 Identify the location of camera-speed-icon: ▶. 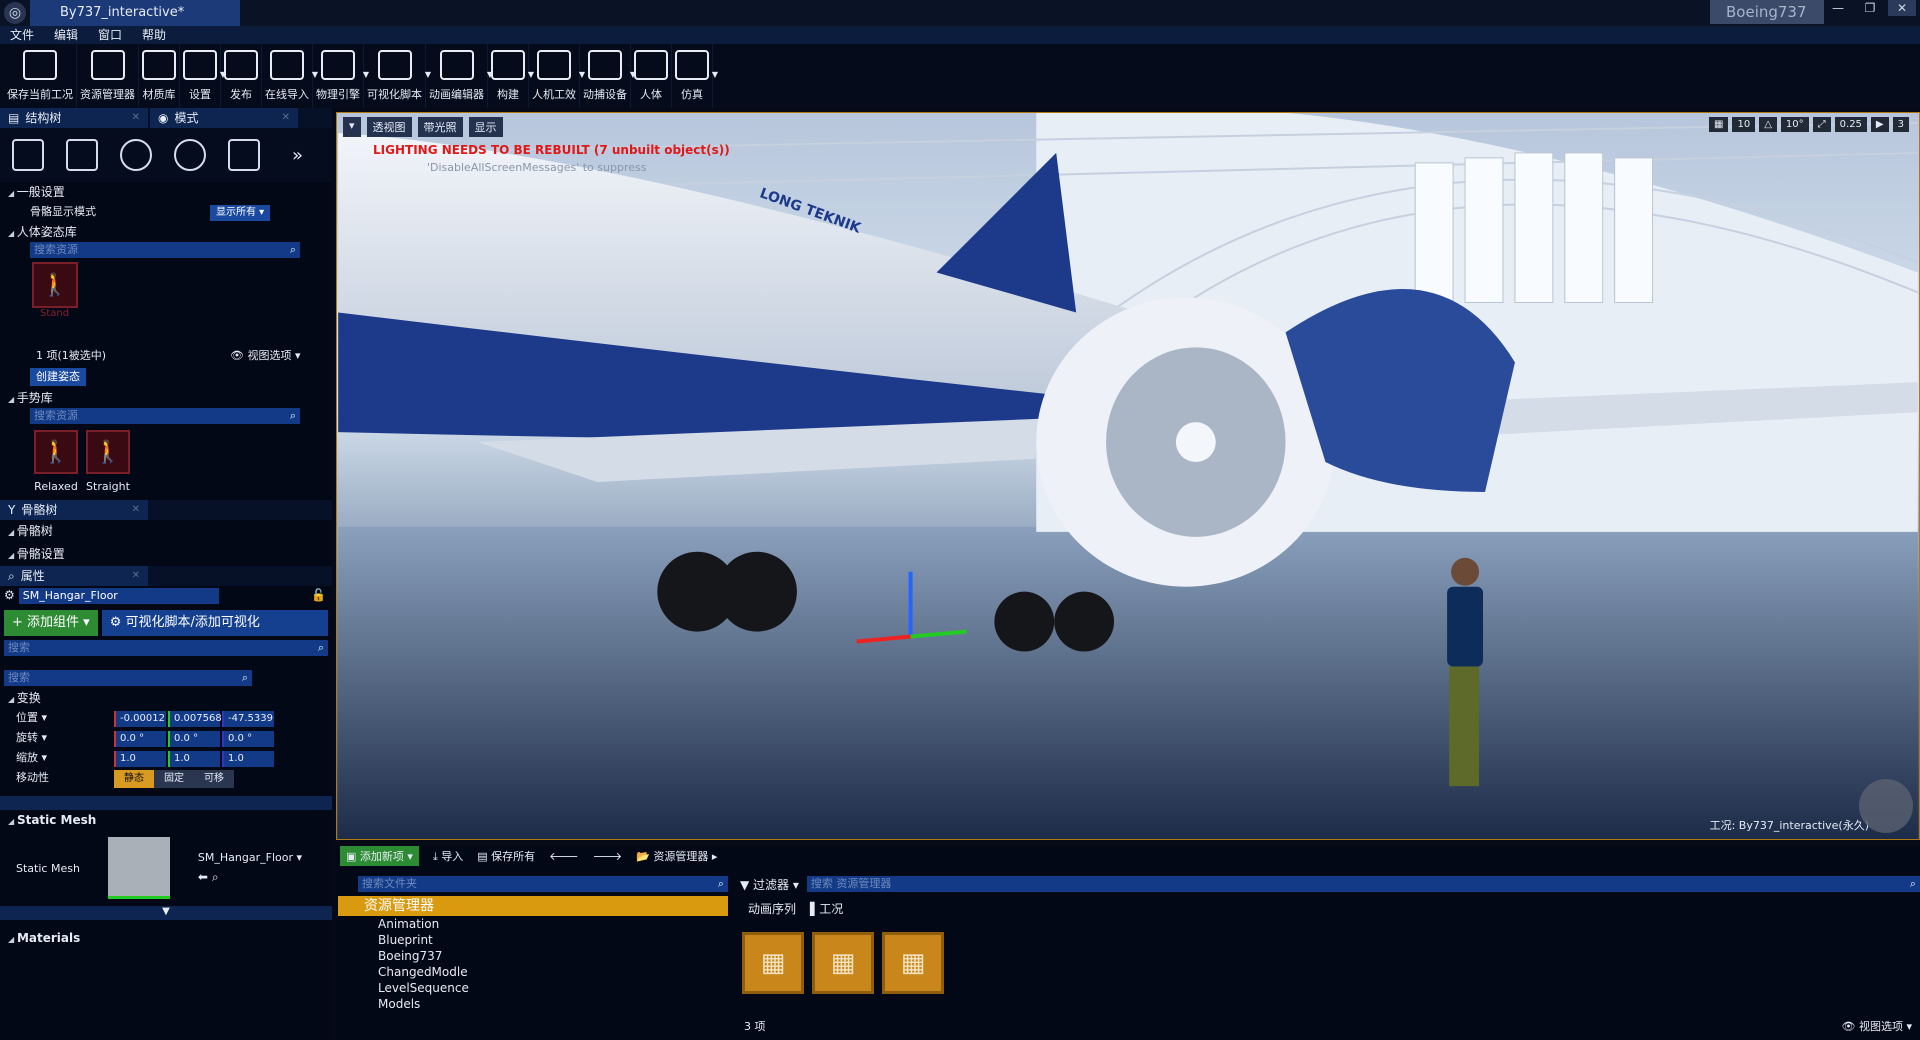
(1879, 124).